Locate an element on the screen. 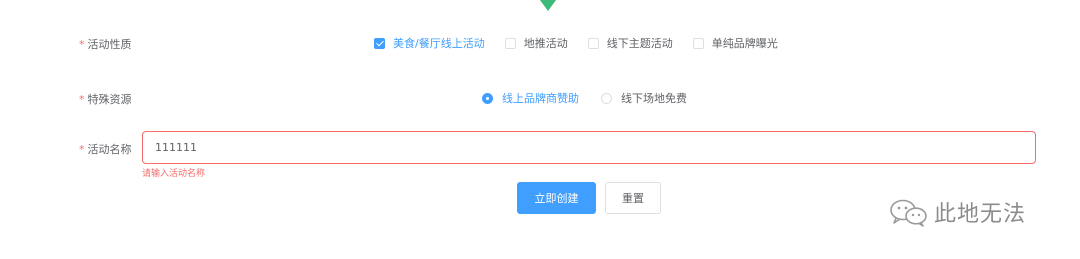  radio-checked is located at coordinates (487, 98).